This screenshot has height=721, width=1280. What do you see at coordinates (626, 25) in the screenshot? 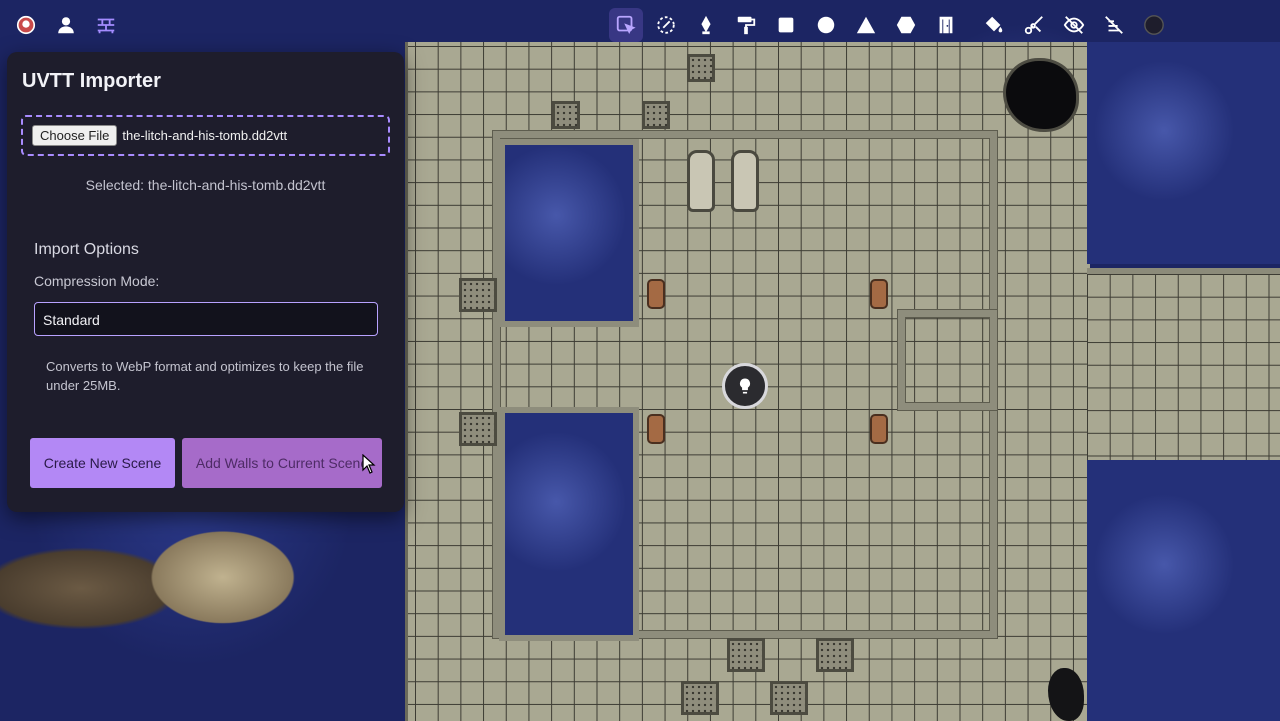
I see `select-pointer-icon` at bounding box center [626, 25].